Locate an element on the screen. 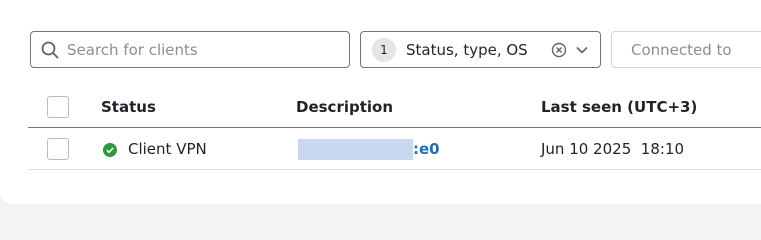 The image size is (761, 240). status-online-icon is located at coordinates (110, 150).